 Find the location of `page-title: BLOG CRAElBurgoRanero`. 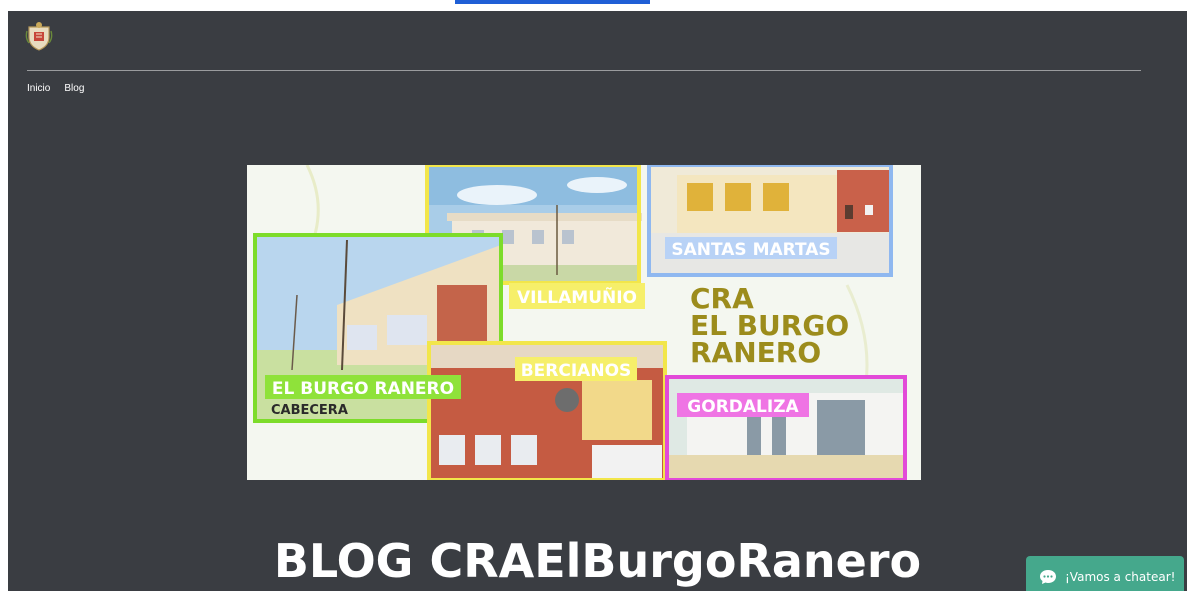

page-title: BLOG CRAElBurgoRanero is located at coordinates (597, 561).